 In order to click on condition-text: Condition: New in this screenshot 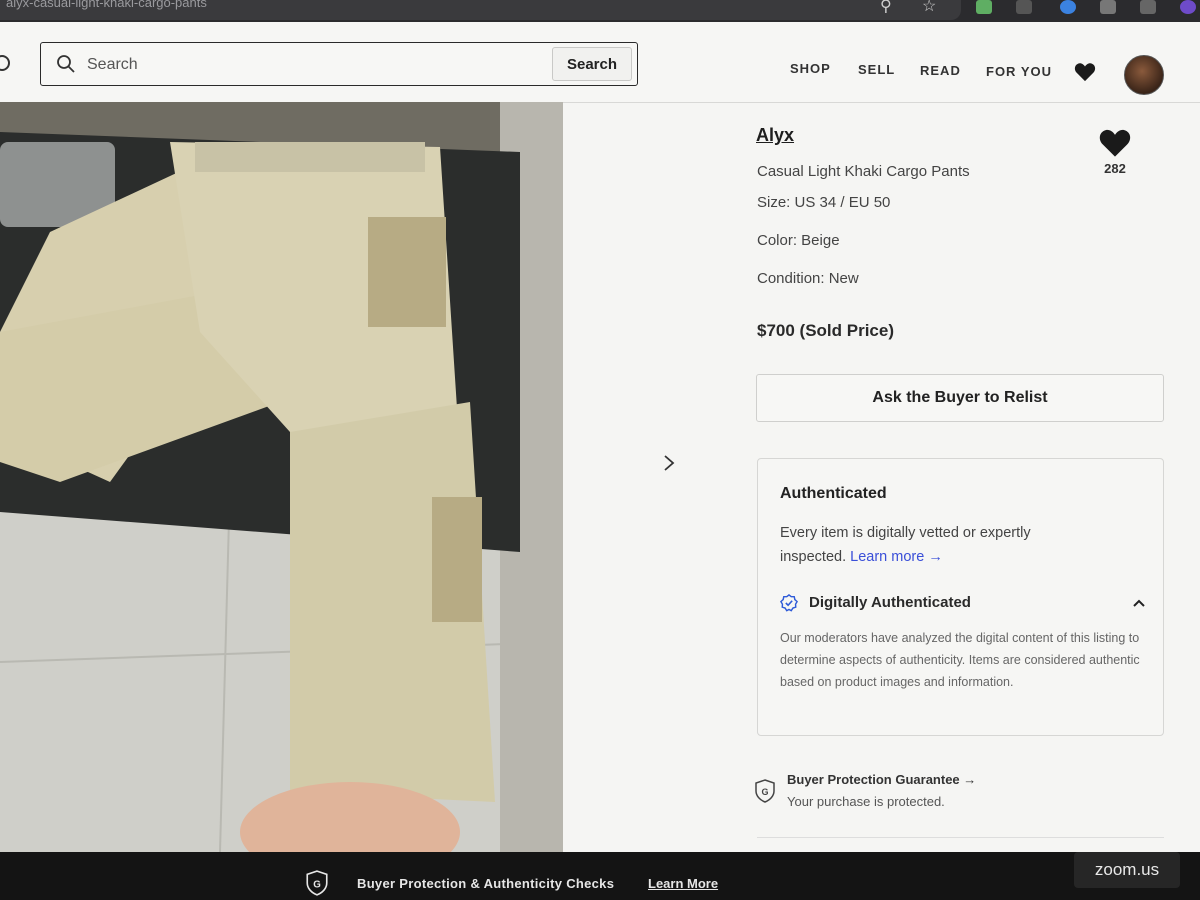, I will do `click(808, 278)`.